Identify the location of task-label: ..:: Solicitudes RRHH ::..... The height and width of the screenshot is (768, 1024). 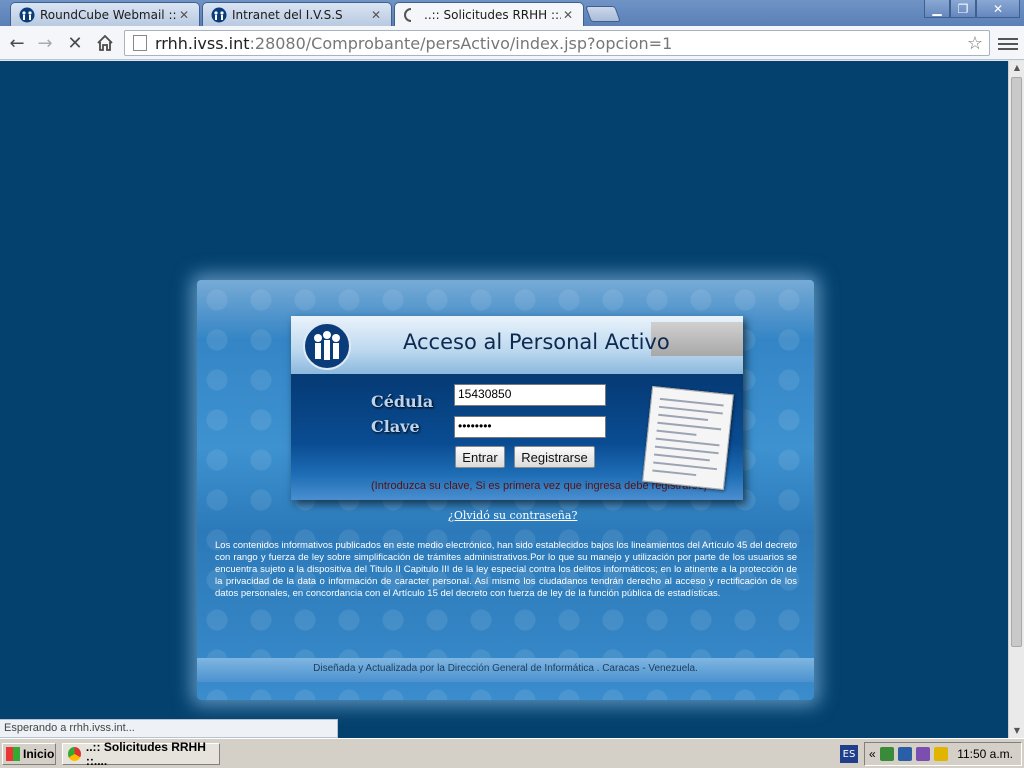
(145, 754).